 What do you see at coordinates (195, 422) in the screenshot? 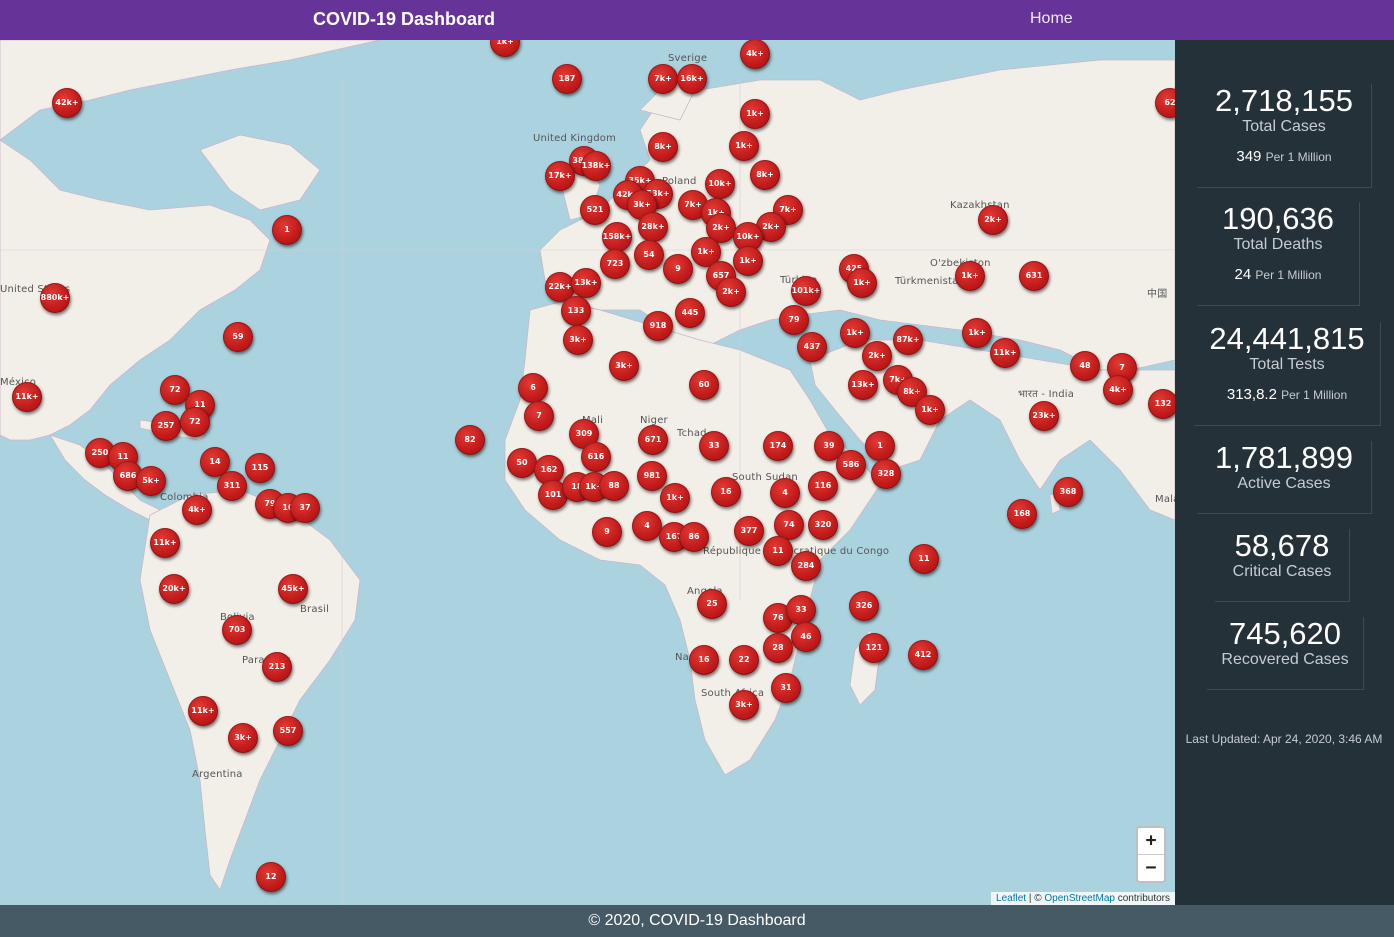
I see `cluster-marker: 72` at bounding box center [195, 422].